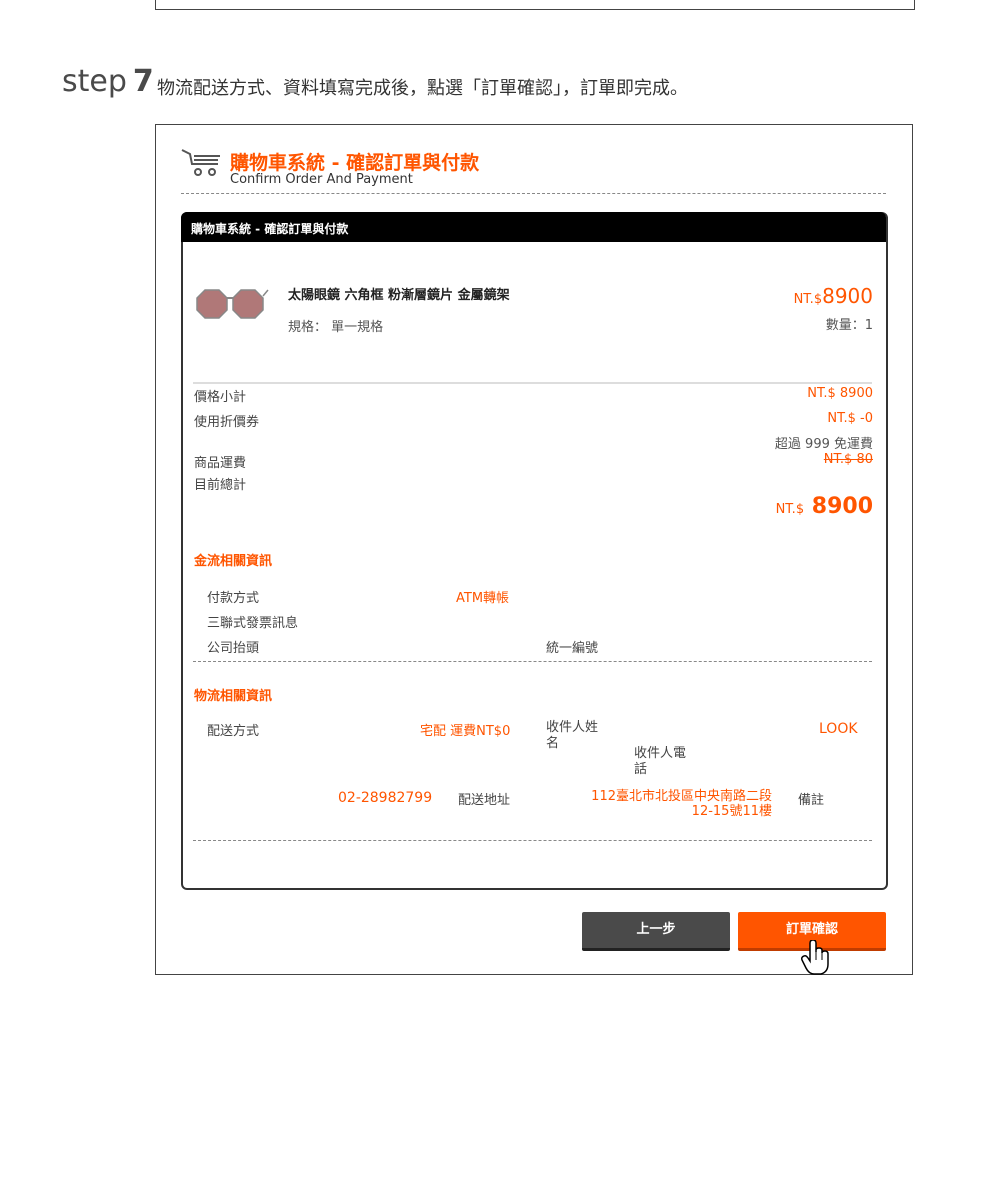 The height and width of the screenshot is (1200, 999). I want to click on step-number: 7, so click(143, 81).